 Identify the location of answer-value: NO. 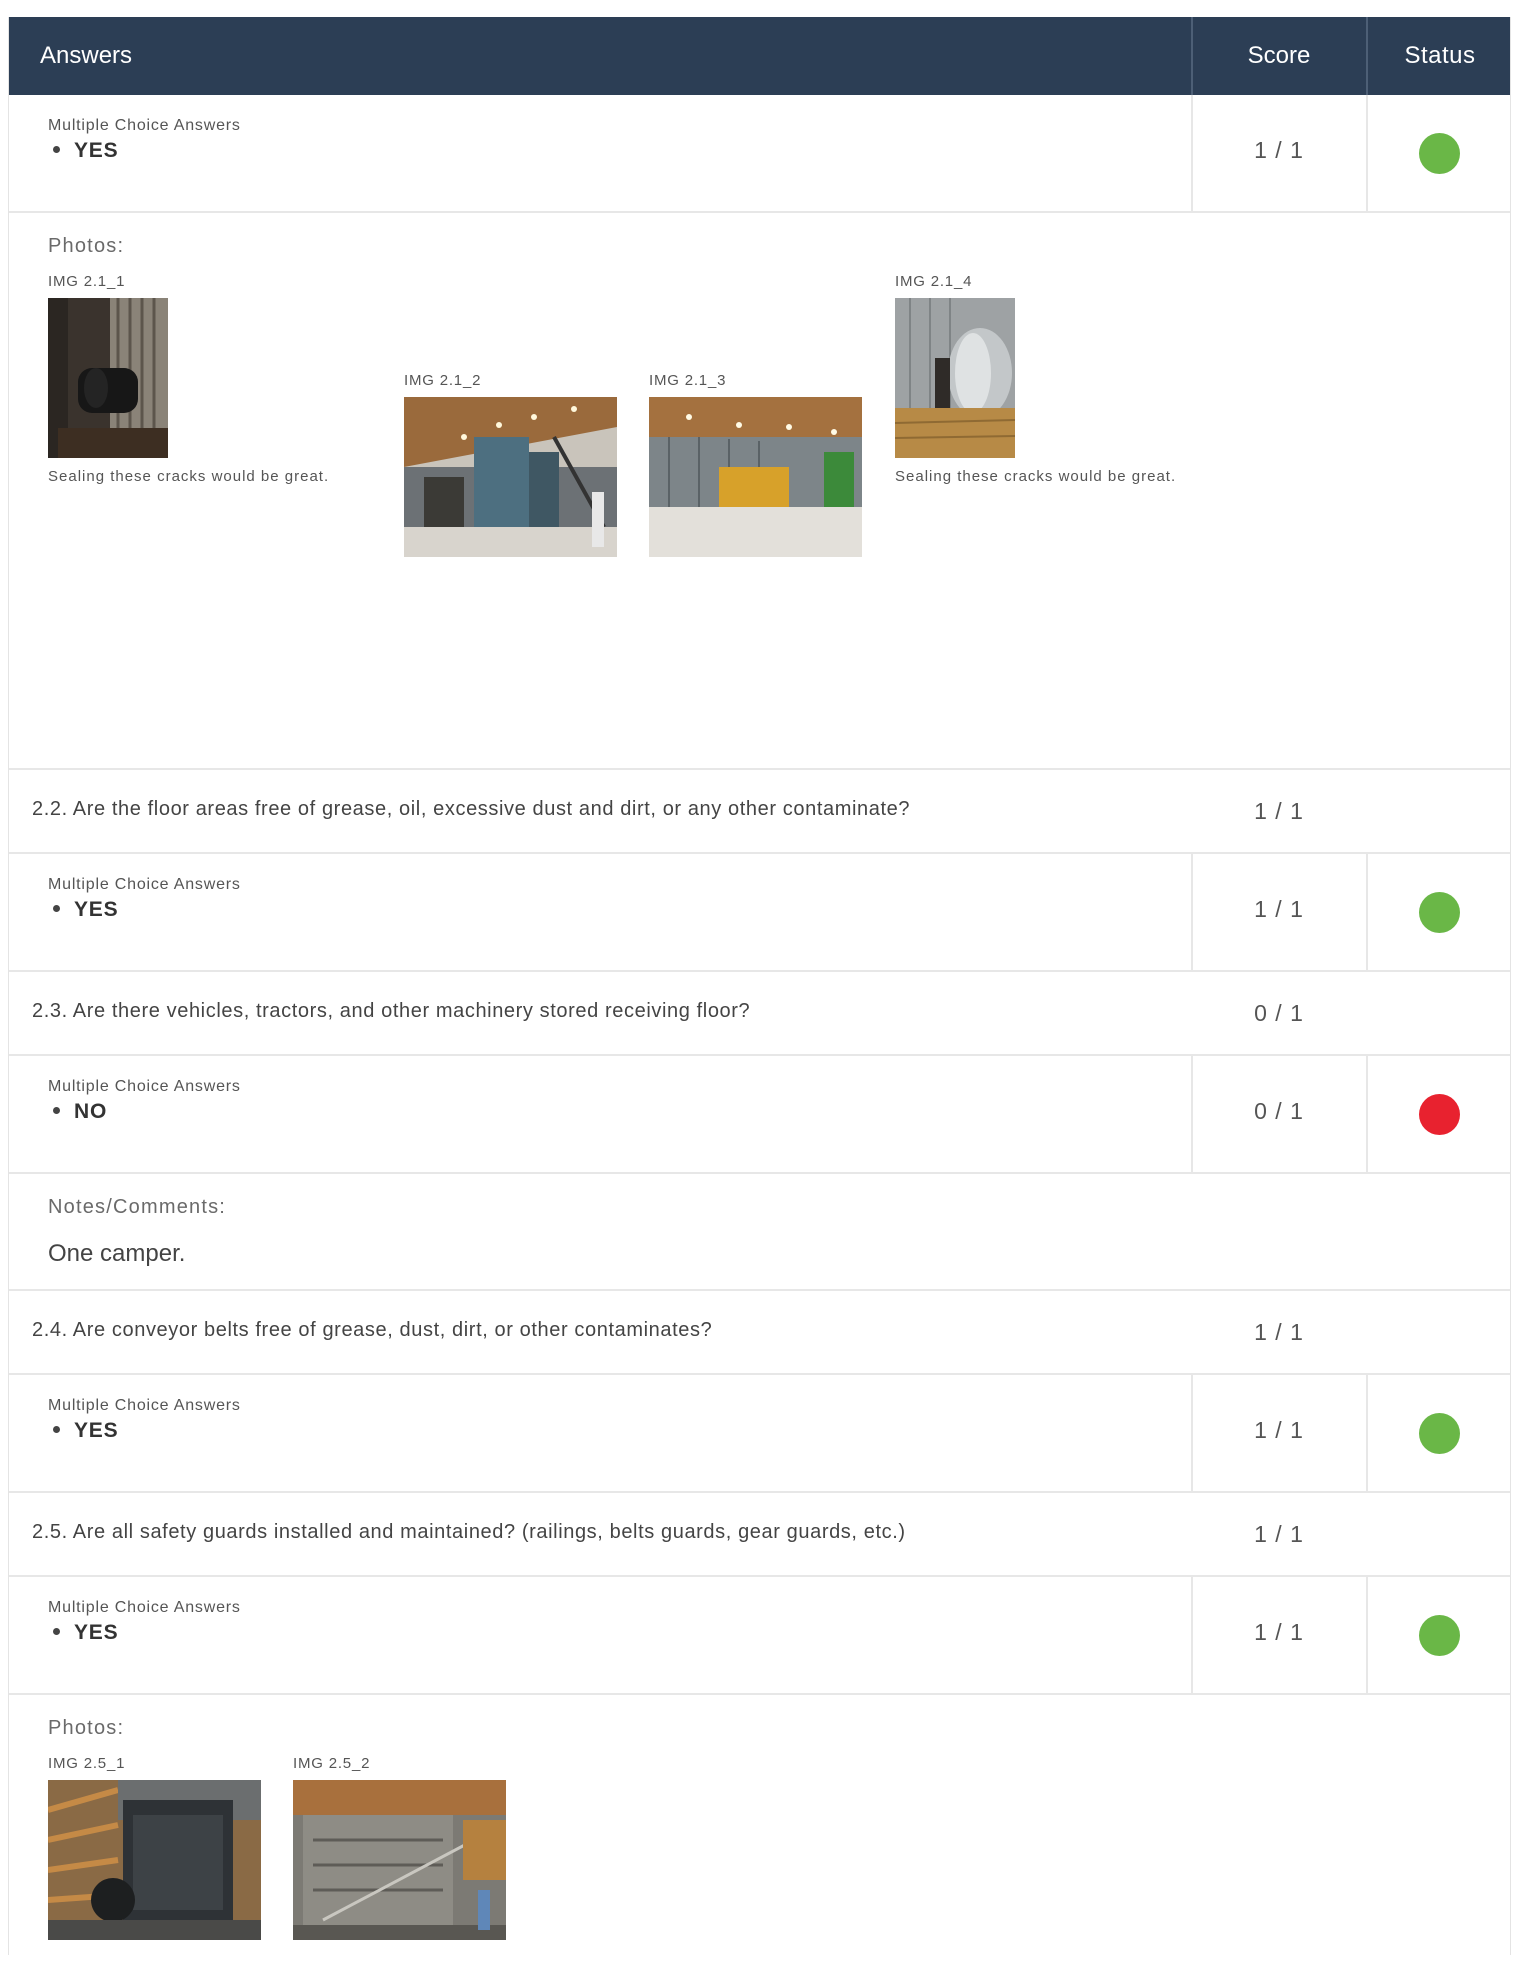
(77, 1112).